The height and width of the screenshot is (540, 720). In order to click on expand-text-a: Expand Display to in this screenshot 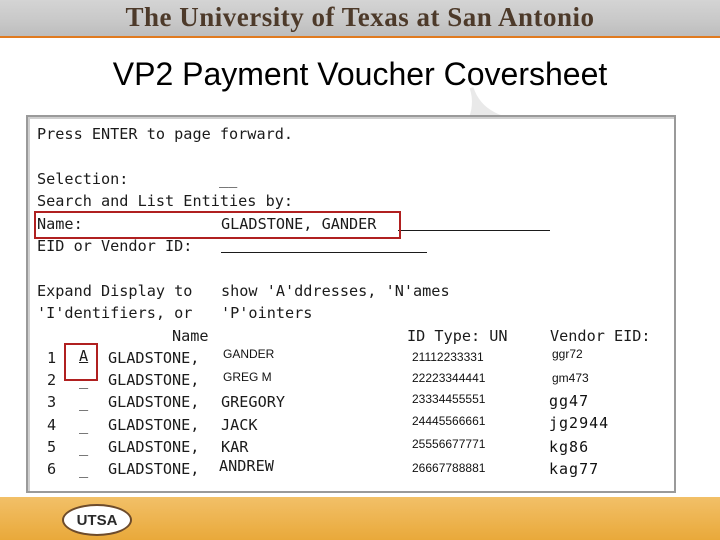, I will do `click(115, 291)`.